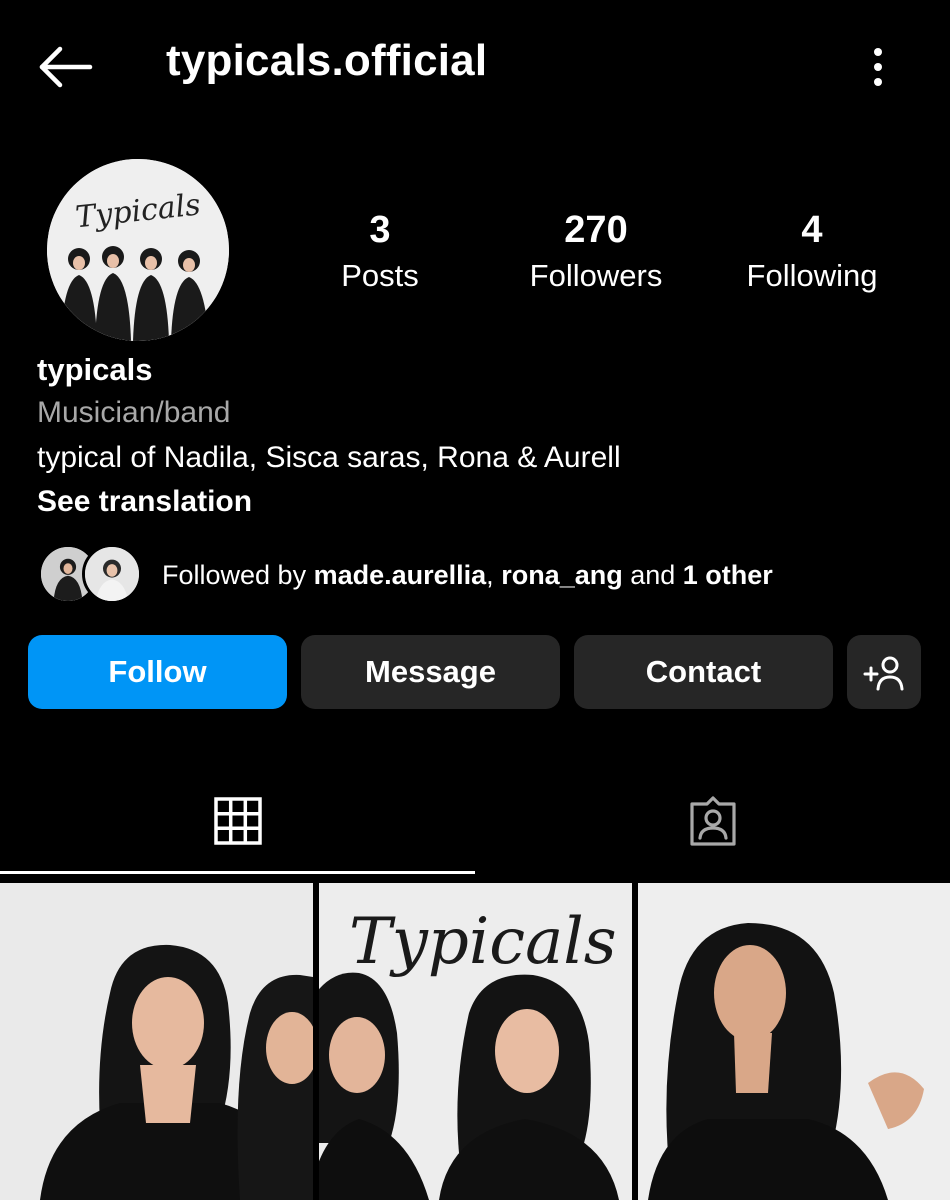 This screenshot has width=950, height=1200. Describe the element at coordinates (380, 230) in the screenshot. I see `posts-count: 3` at that location.